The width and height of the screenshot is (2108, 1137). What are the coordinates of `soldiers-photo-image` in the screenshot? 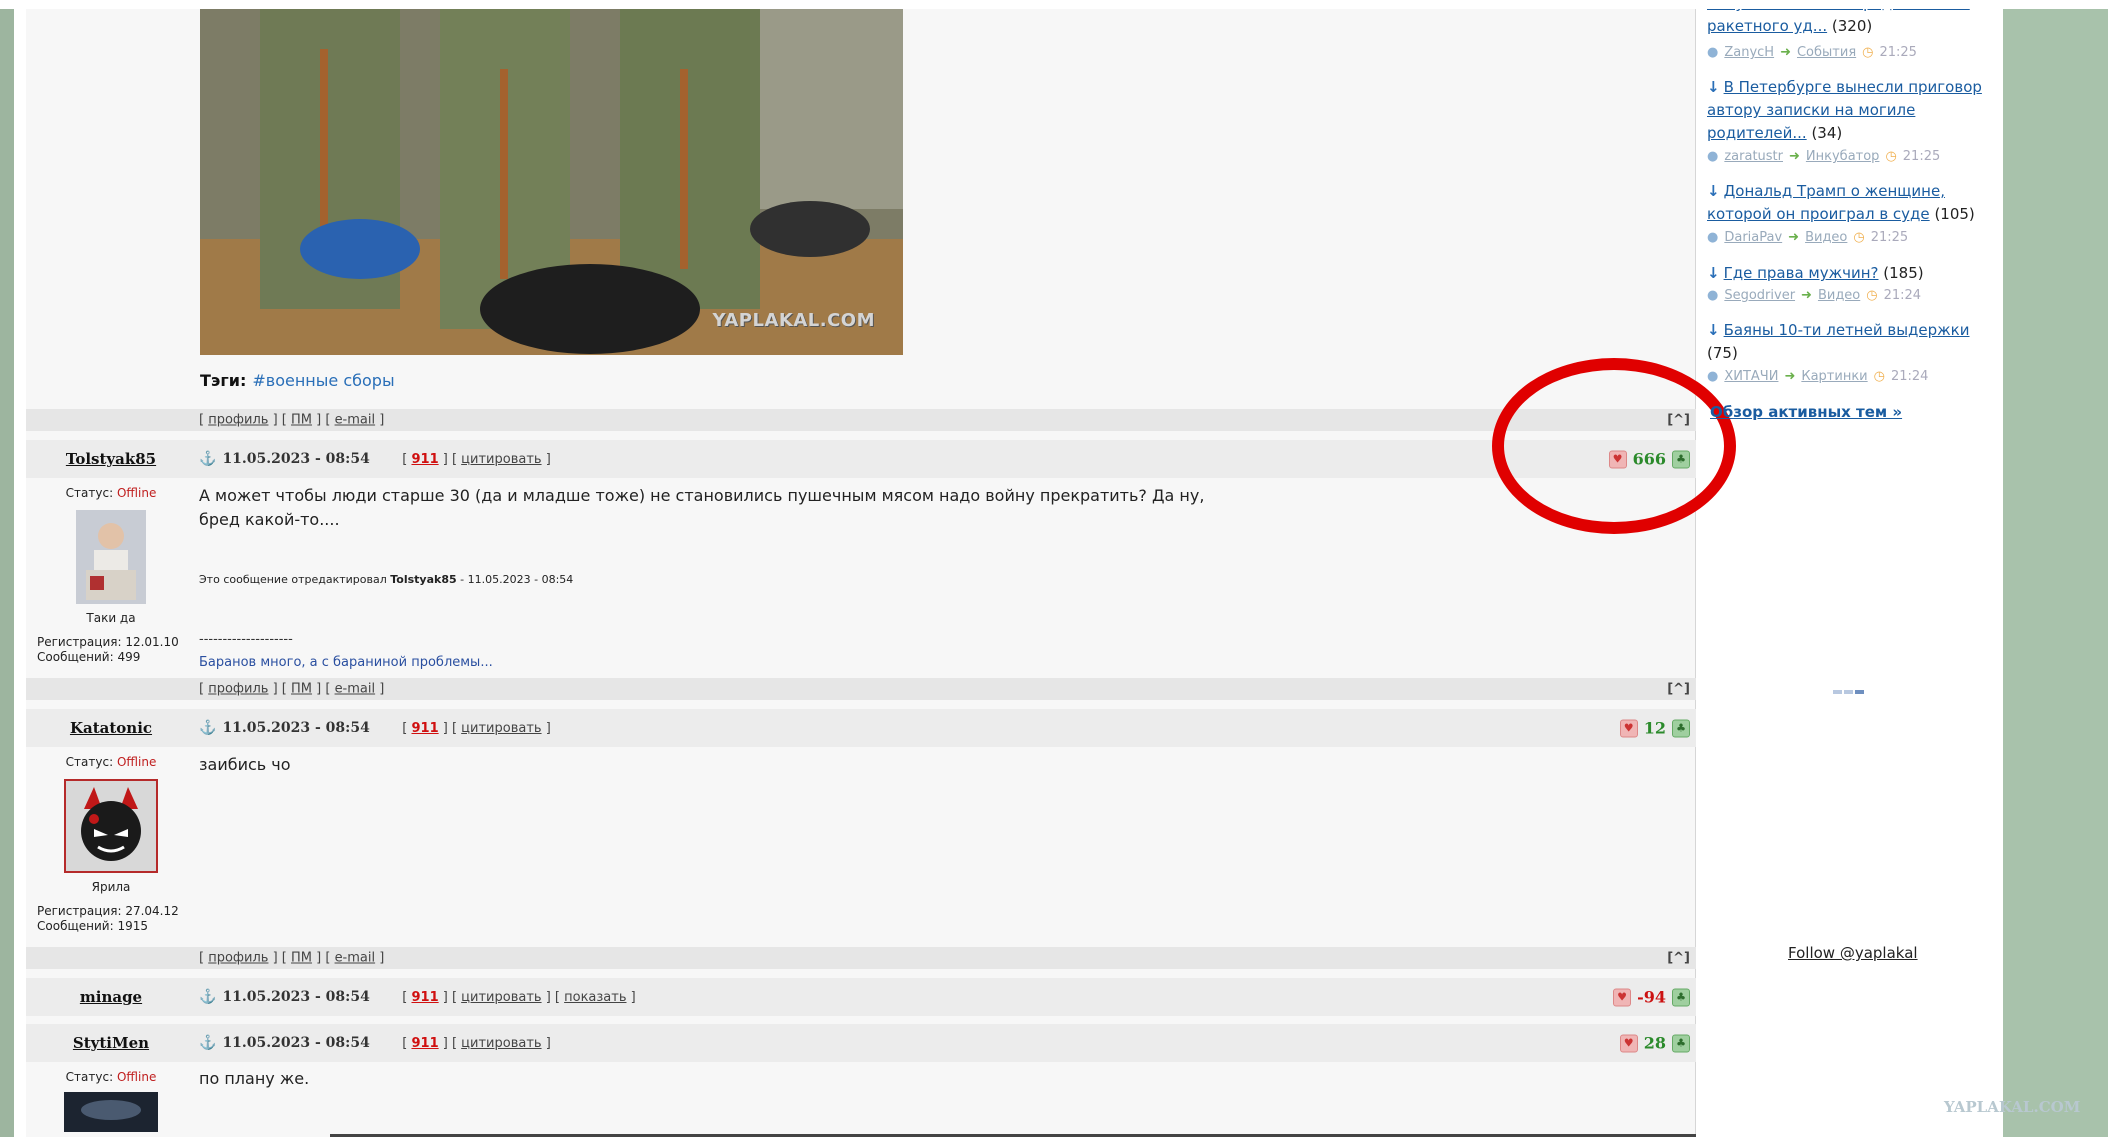 It's located at (551, 182).